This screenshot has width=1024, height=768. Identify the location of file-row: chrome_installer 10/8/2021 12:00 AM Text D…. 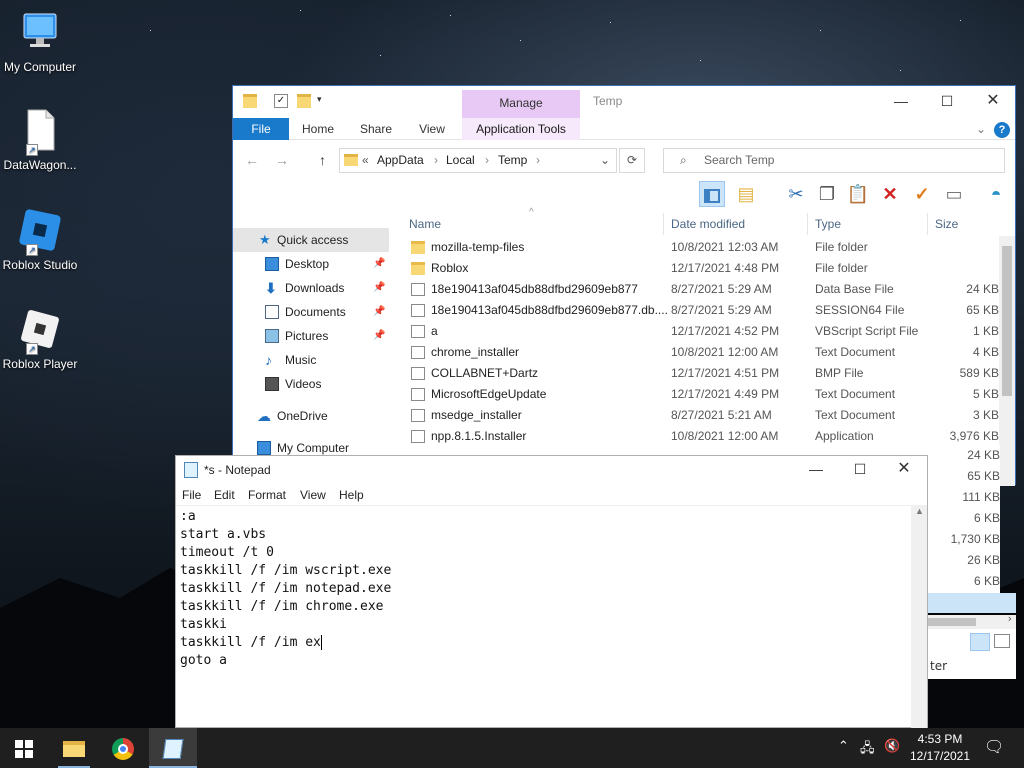
(704, 352).